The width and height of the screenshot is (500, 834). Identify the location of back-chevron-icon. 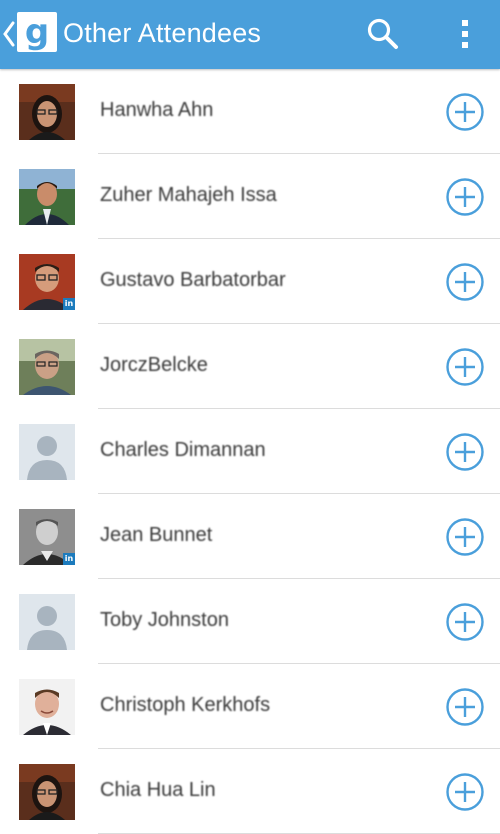
(9, 34).